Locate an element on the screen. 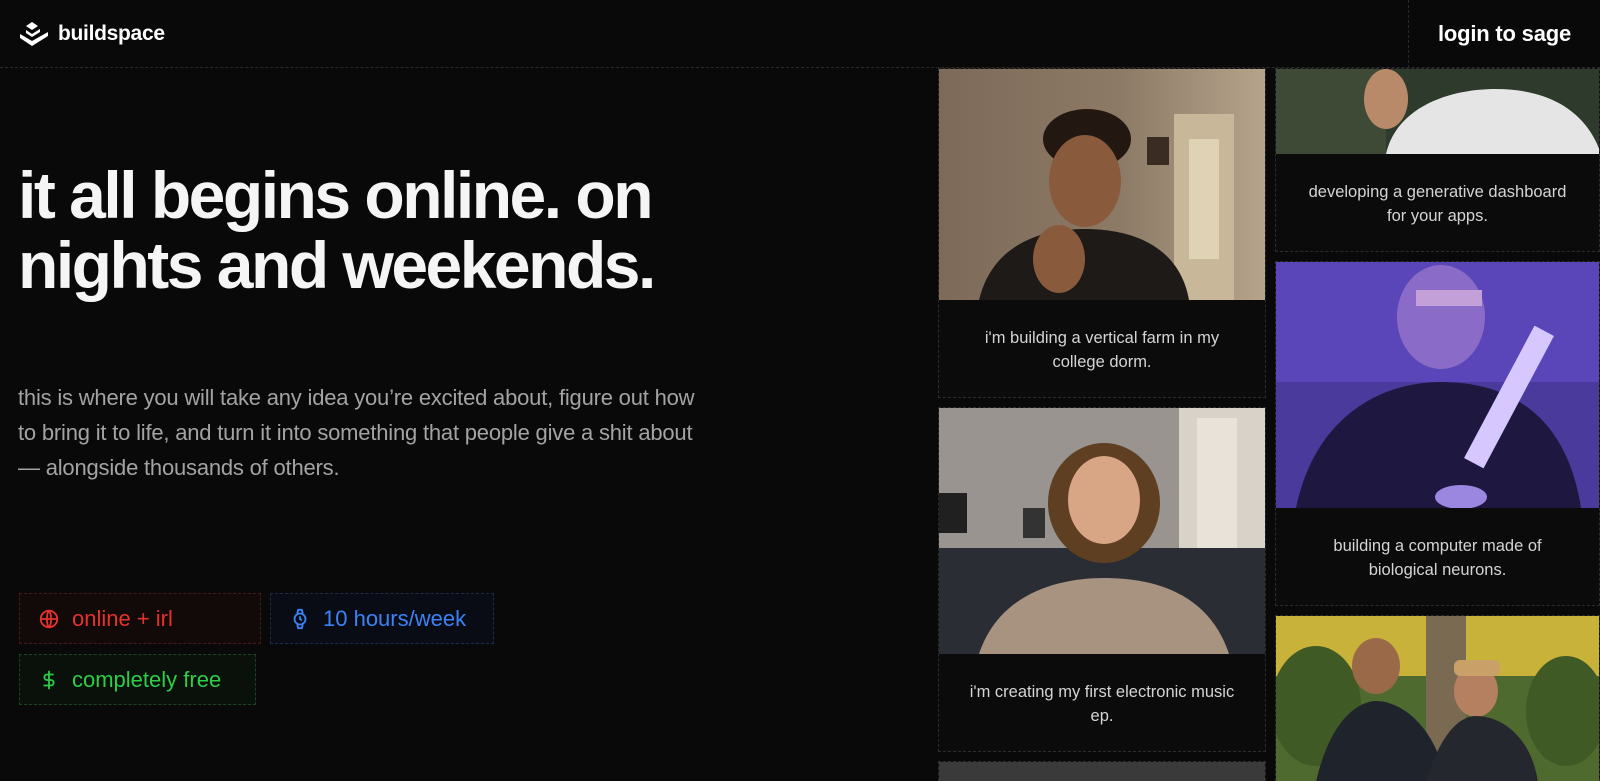 The image size is (1600, 781). watch-icon is located at coordinates (300, 618).